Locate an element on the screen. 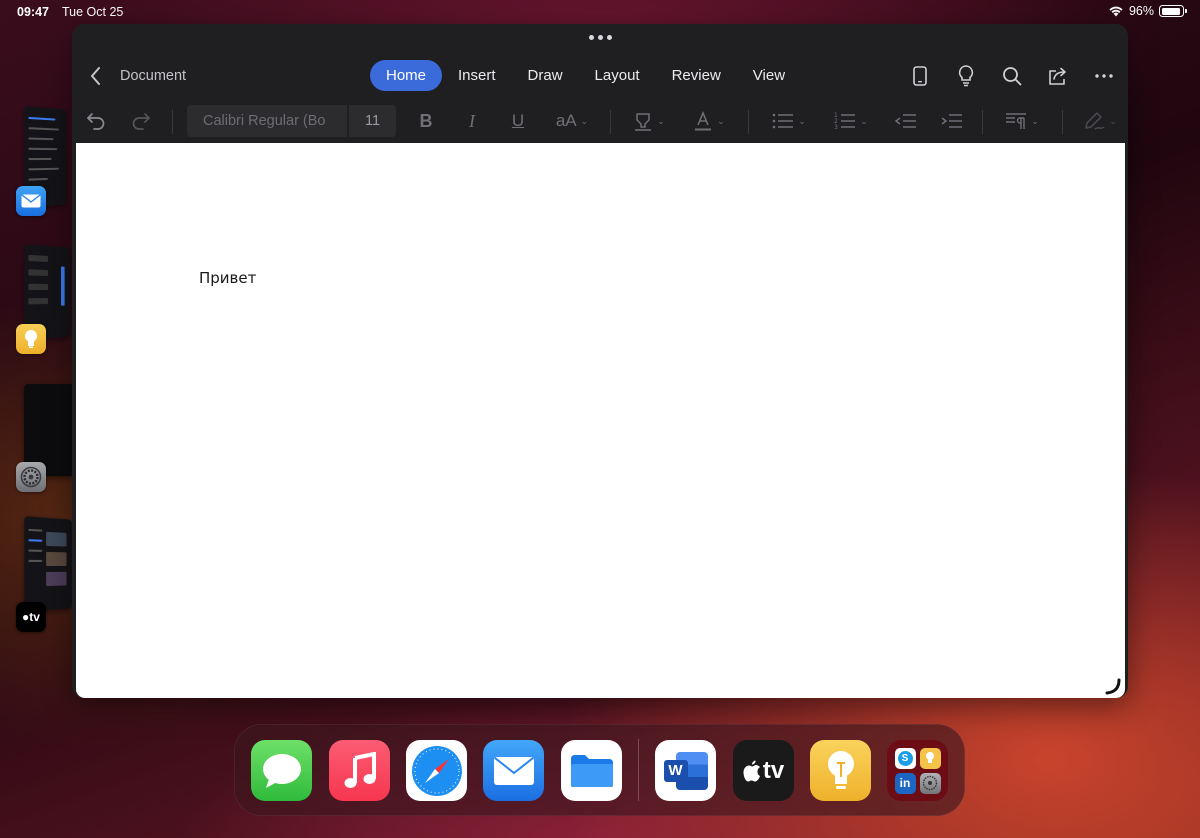  document-body-text: Привет is located at coordinates (227, 278).